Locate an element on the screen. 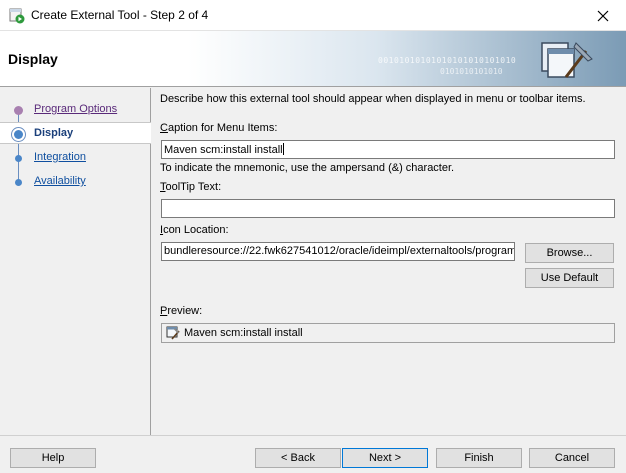  tooltip-input is located at coordinates (388, 208).